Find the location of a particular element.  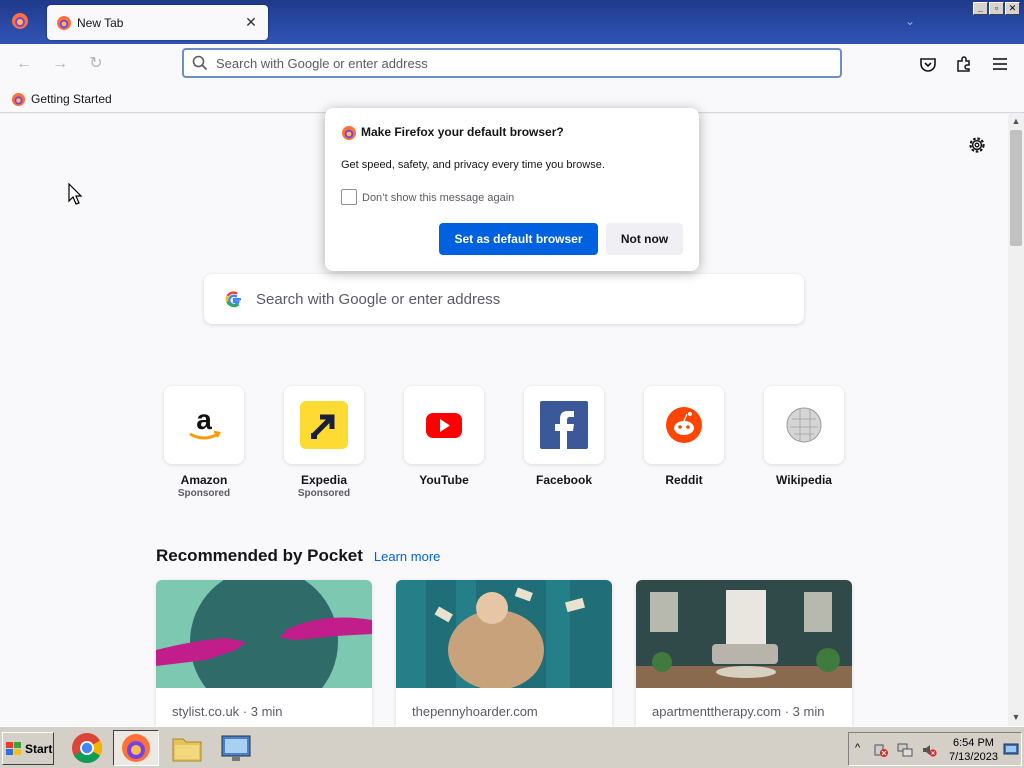

menu-icon is located at coordinates (1000, 64).